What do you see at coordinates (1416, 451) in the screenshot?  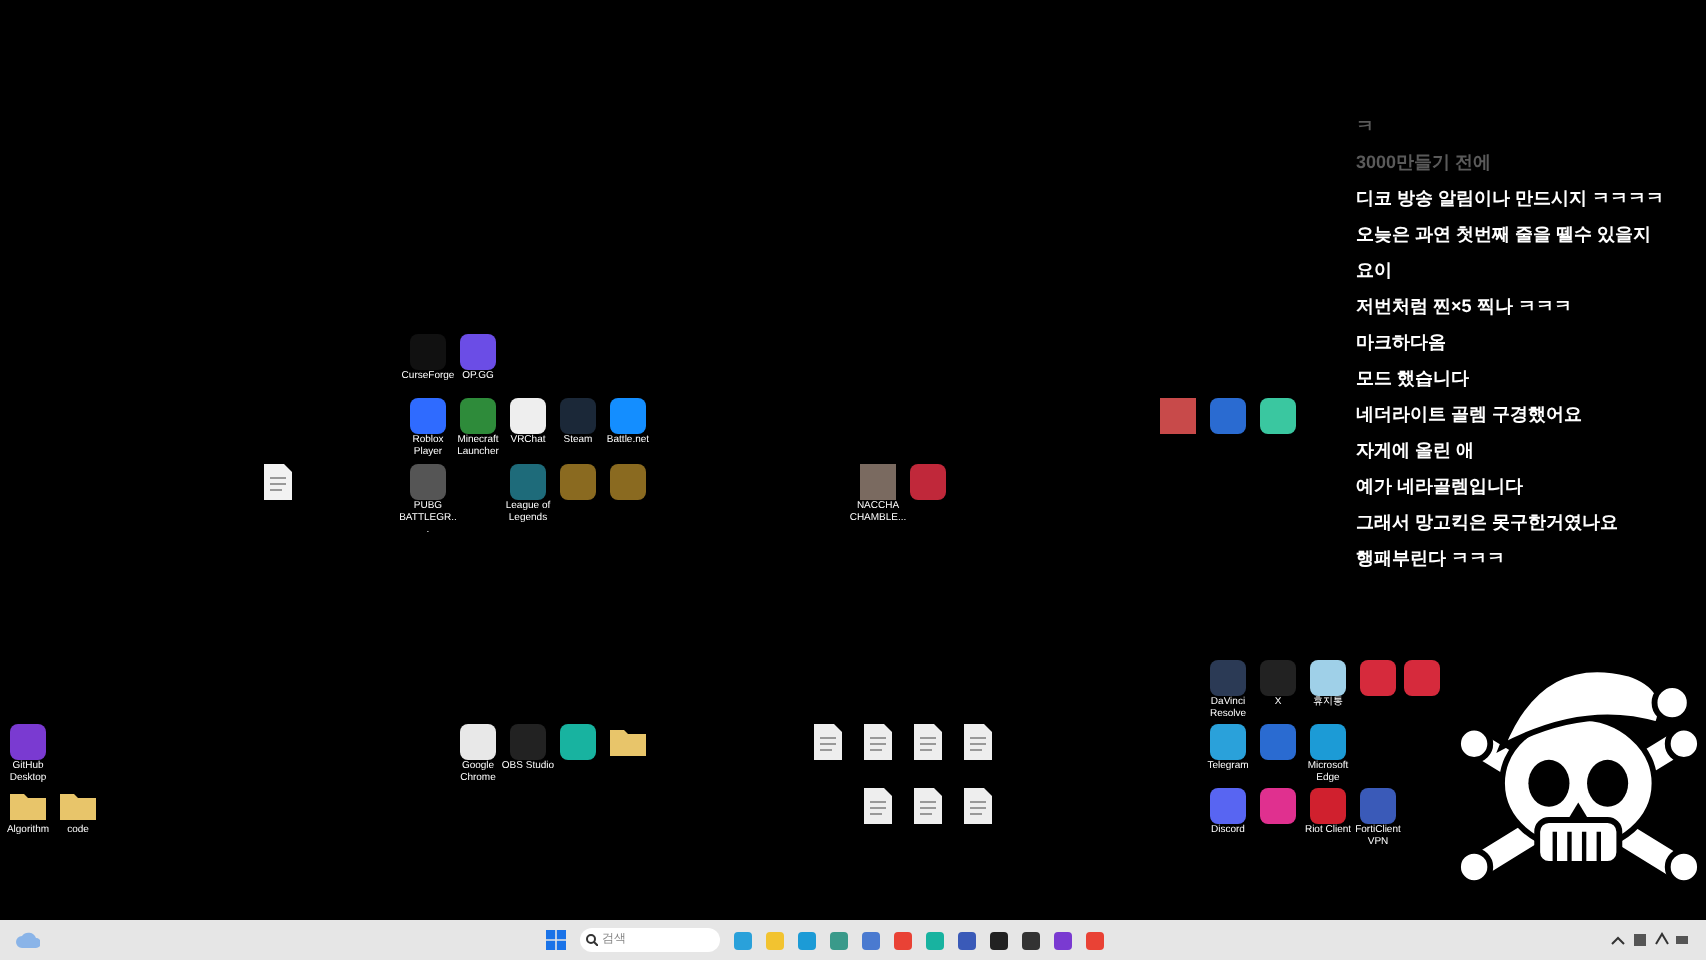 I see `chat-message: 자게에 올린 애` at bounding box center [1416, 451].